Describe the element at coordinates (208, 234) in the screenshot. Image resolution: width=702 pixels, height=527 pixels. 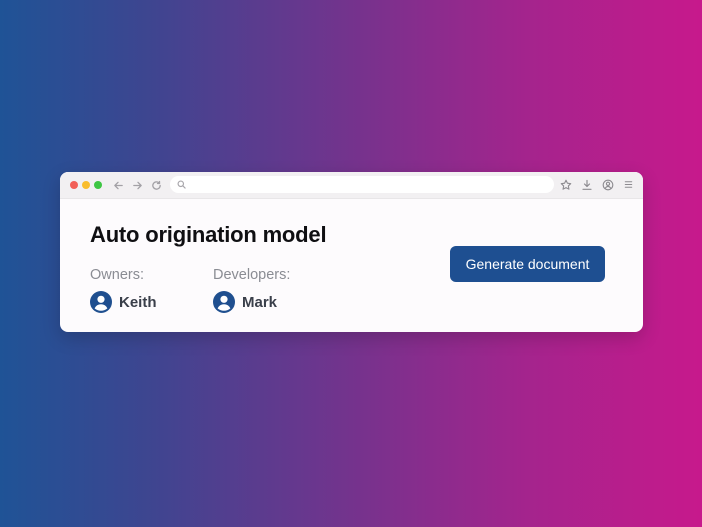
I see `page-title: Auto origination model` at that location.